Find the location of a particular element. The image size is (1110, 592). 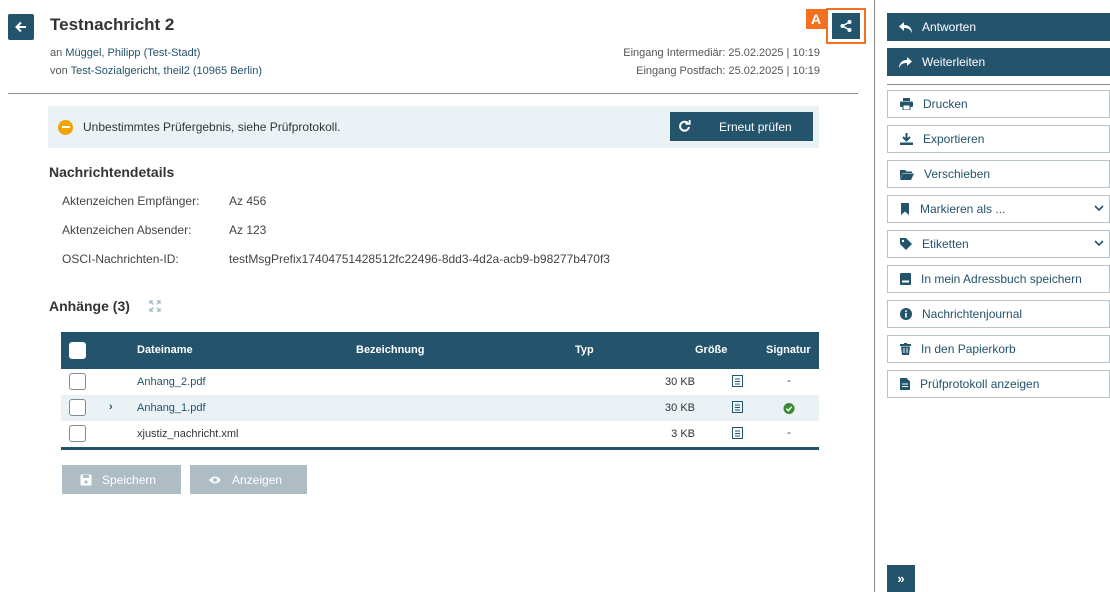

detail-label: Aktenzeichen Empfänger: is located at coordinates (131, 201).